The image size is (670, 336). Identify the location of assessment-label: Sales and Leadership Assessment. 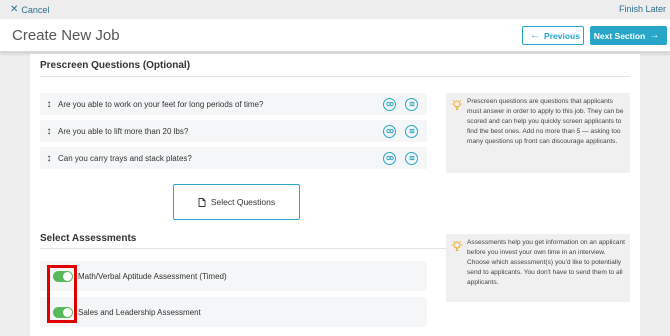
(139, 312).